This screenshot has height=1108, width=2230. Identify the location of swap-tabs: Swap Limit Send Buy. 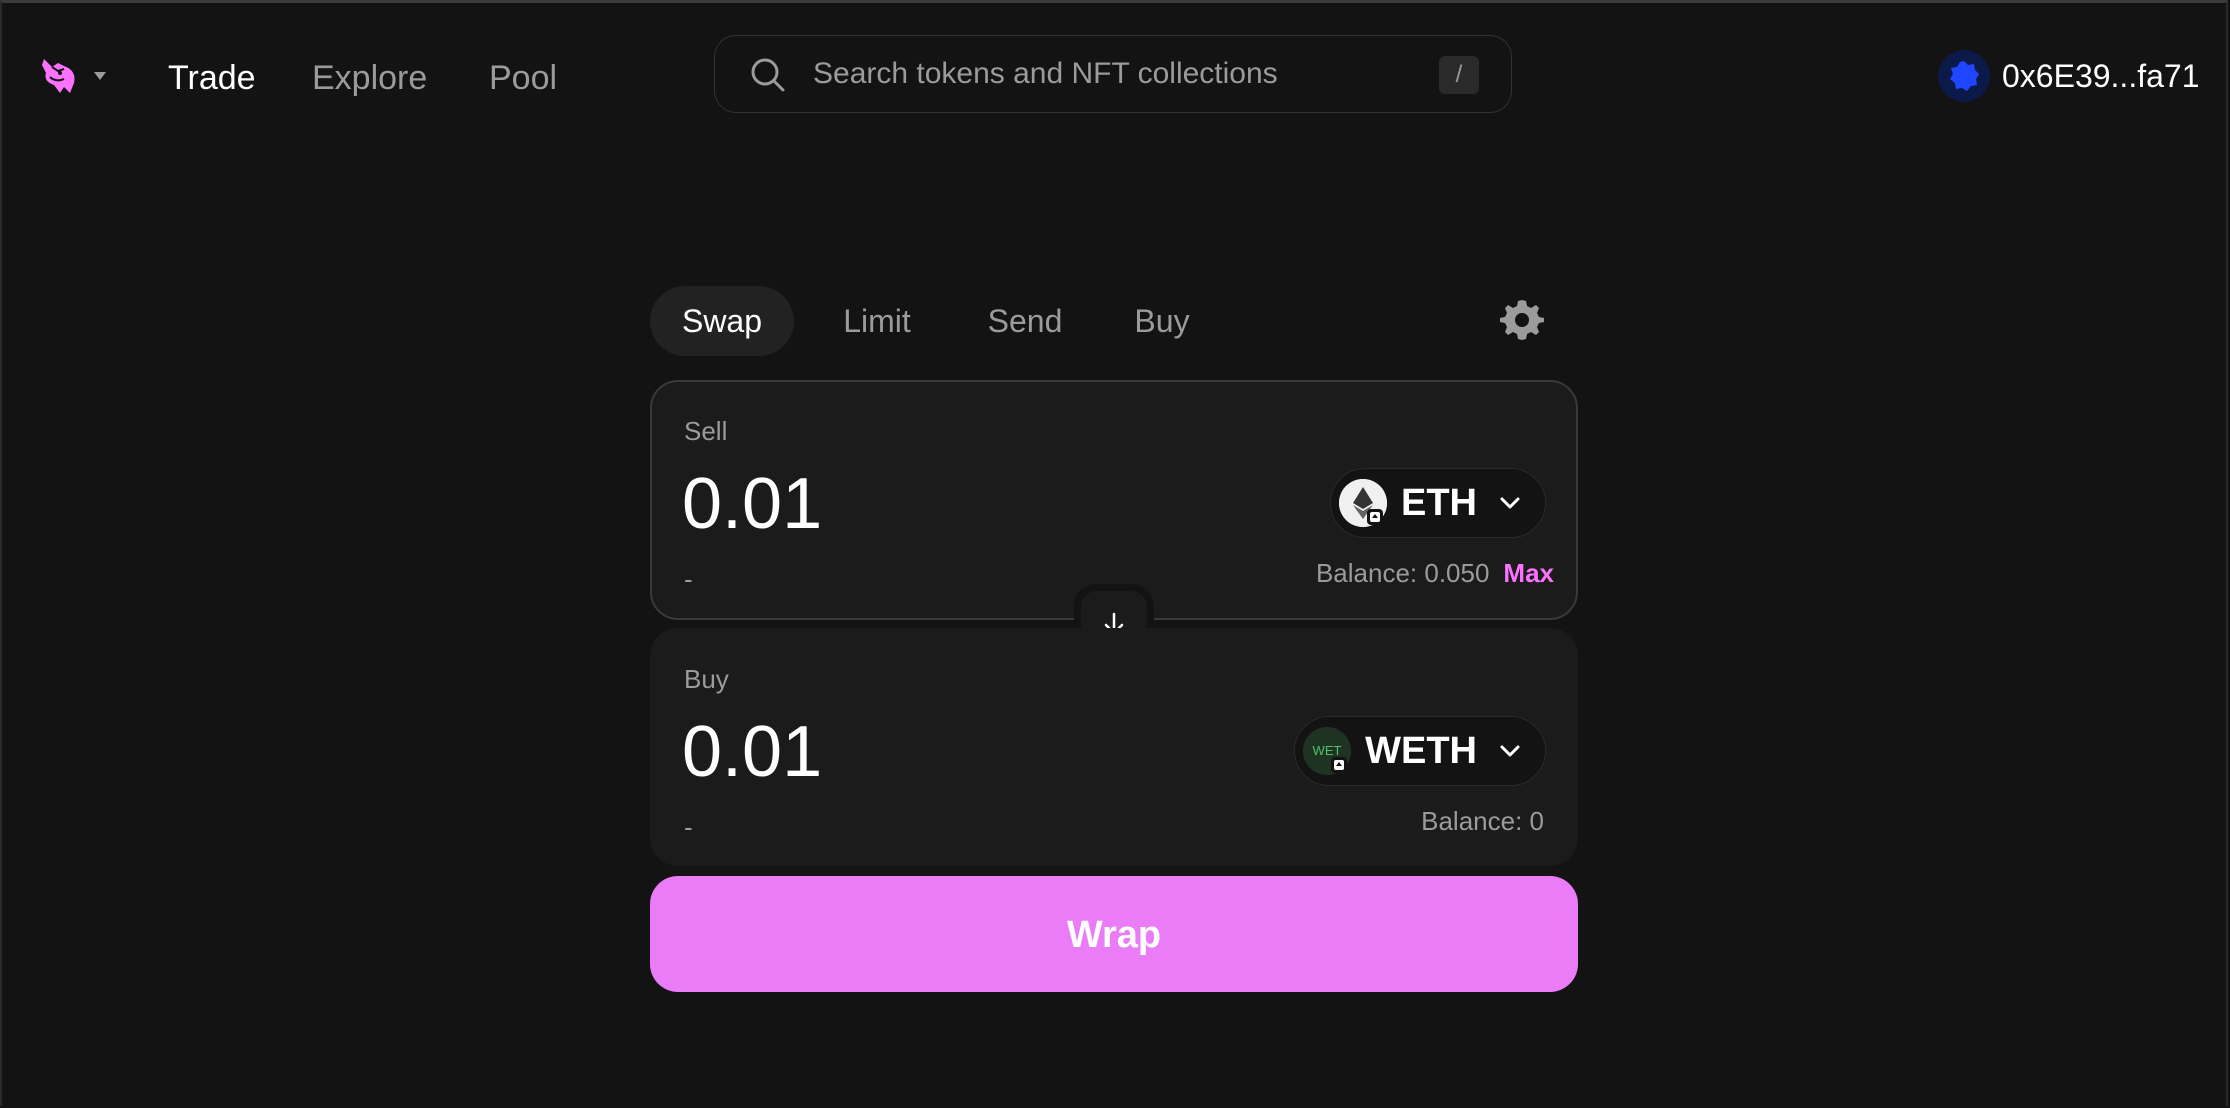
(1114, 321).